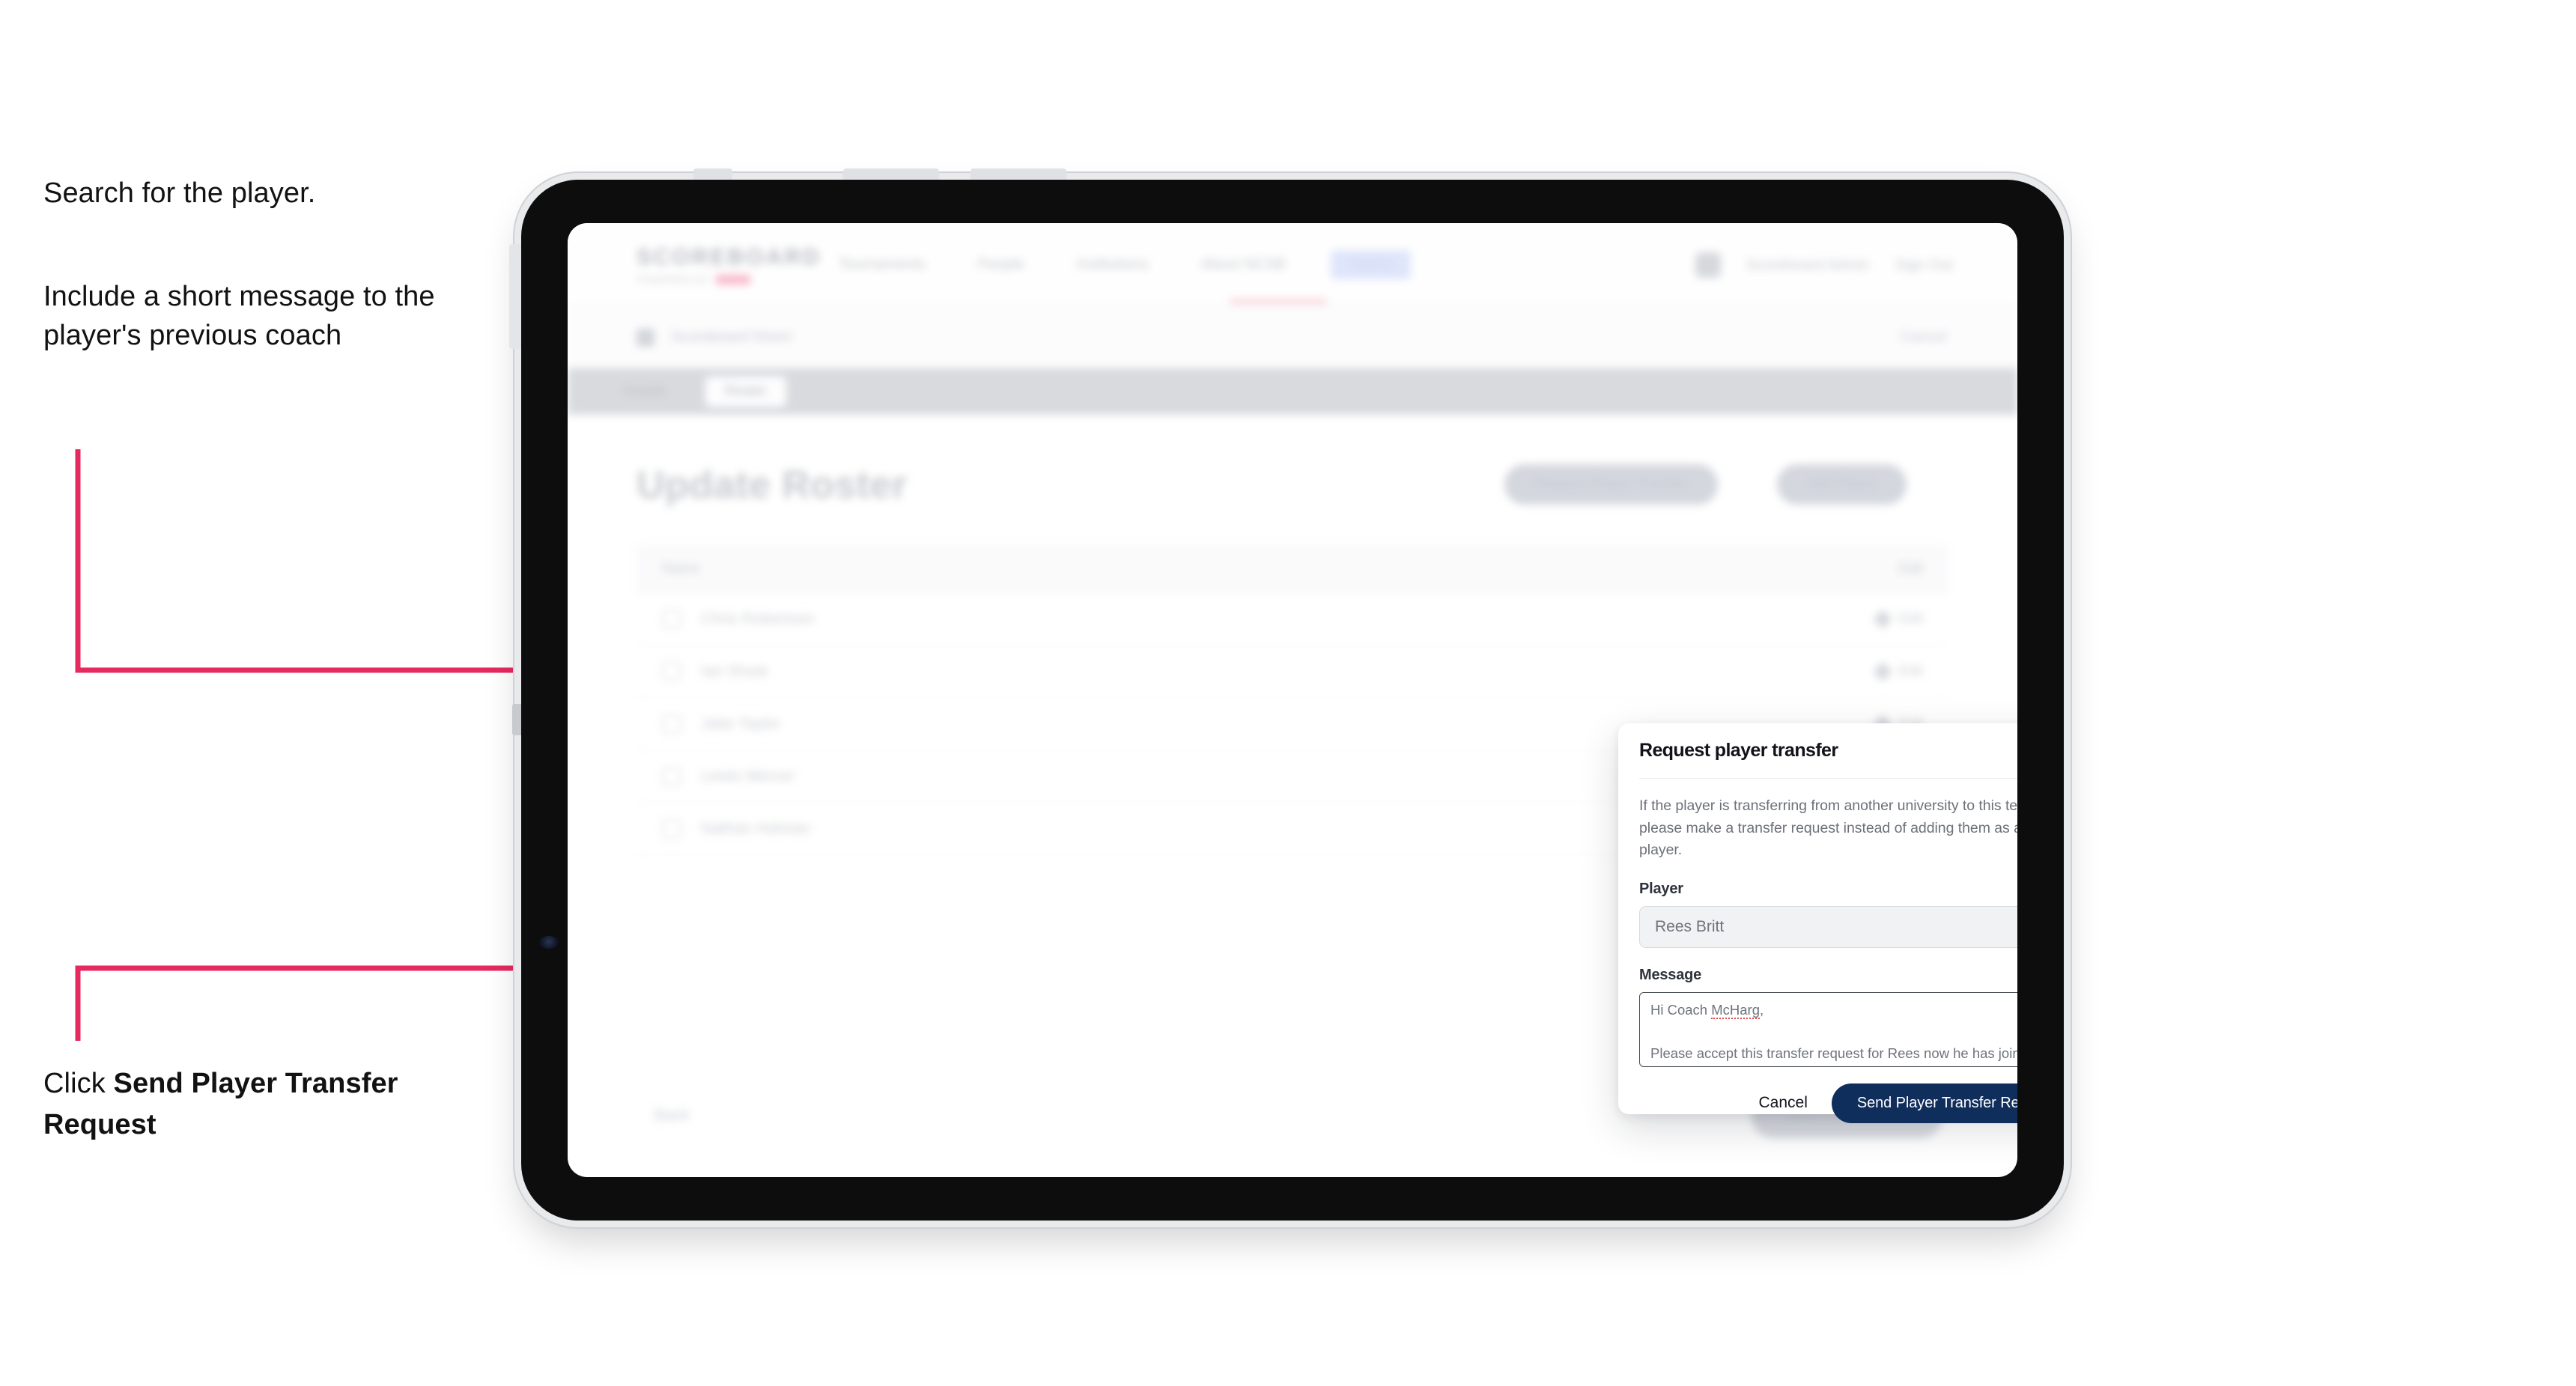 This screenshot has width=2576, height=1386. Describe the element at coordinates (1924, 337) in the screenshot. I see `breadcrumb-cancel-link: Cancel` at that location.